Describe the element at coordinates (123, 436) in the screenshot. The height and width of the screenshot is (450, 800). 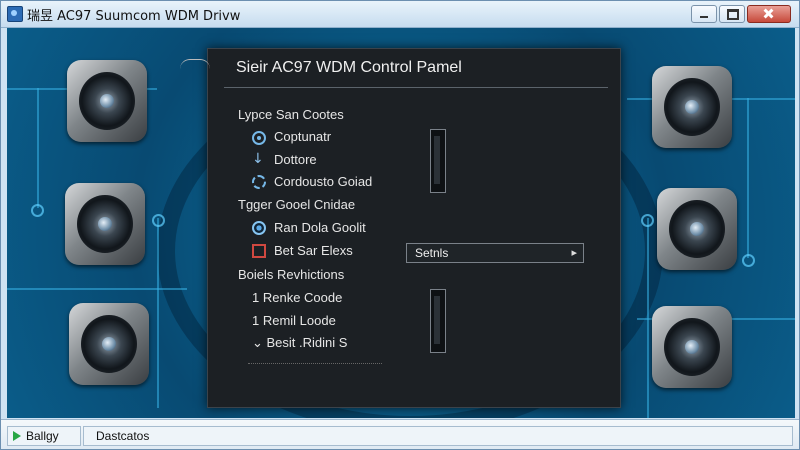
I see `status-right-text: Dastcatos` at that location.